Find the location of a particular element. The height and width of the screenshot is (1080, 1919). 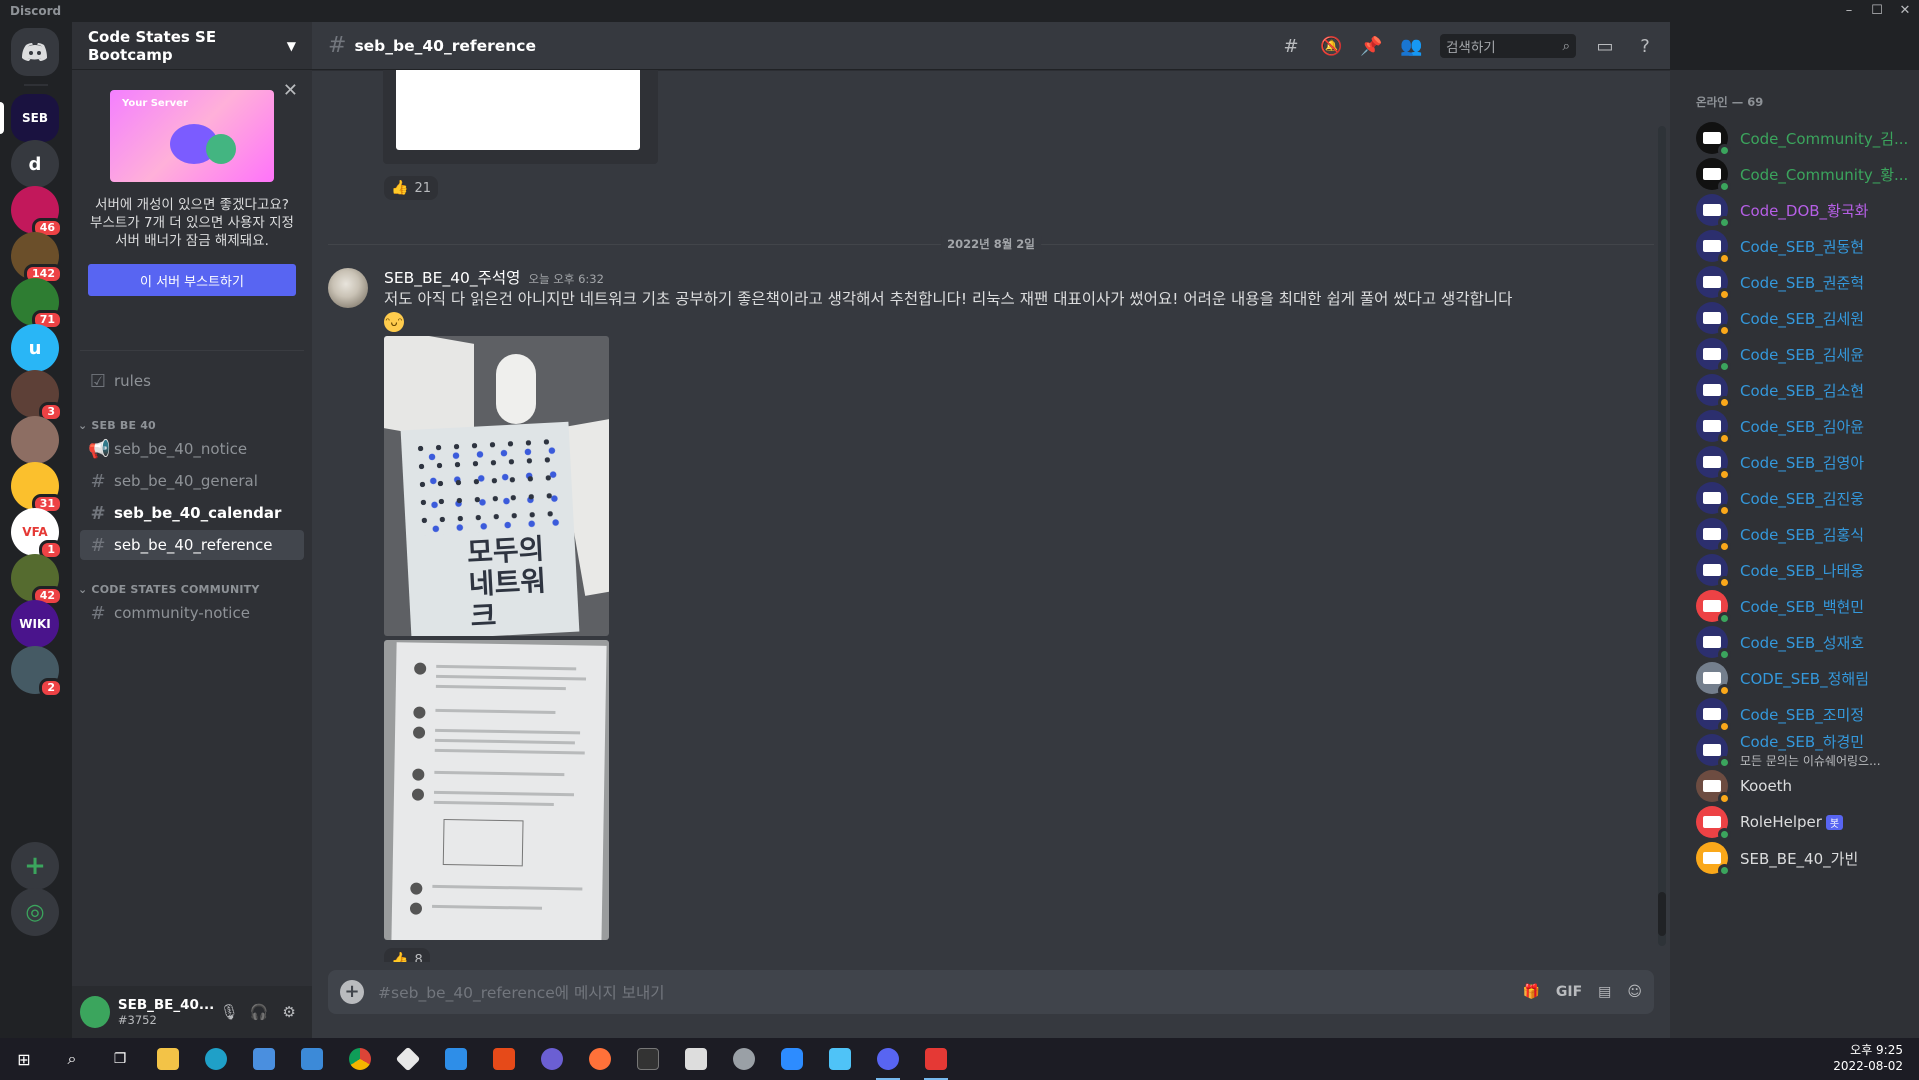

status-indicator is located at coordinates (1724, 870).